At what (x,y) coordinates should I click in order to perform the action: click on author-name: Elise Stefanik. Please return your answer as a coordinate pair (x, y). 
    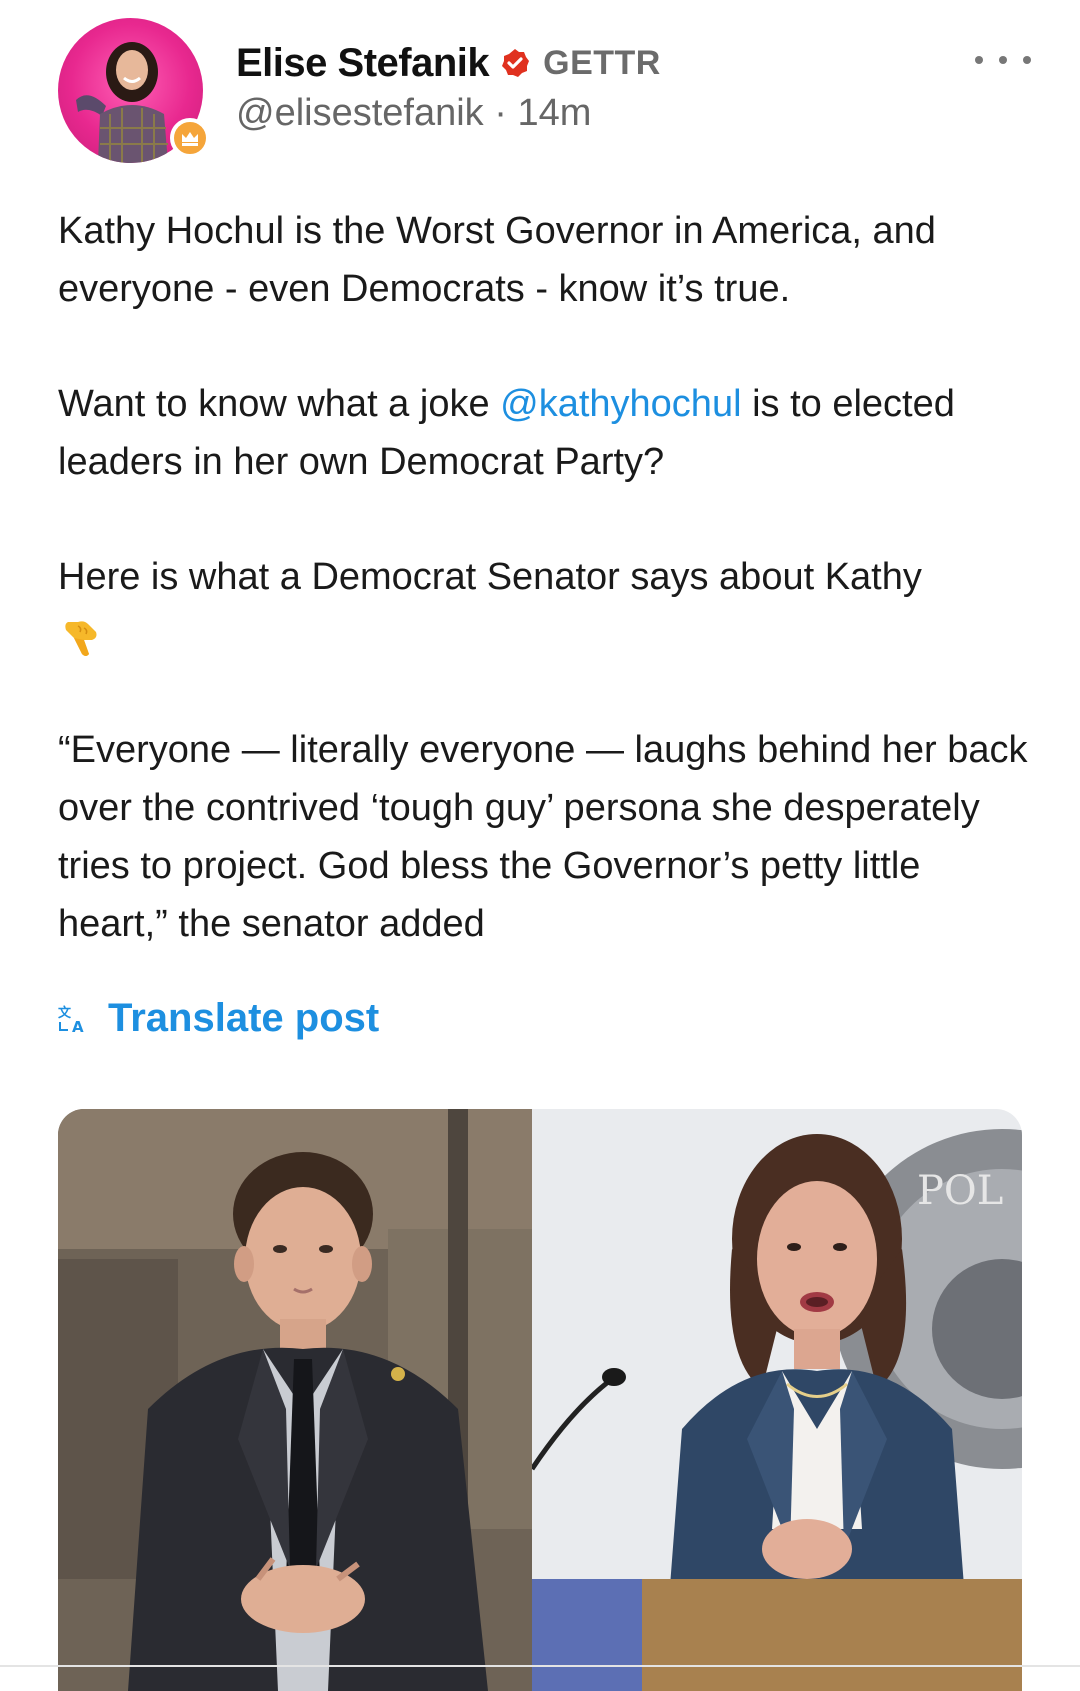
    Looking at the image, I should click on (363, 63).